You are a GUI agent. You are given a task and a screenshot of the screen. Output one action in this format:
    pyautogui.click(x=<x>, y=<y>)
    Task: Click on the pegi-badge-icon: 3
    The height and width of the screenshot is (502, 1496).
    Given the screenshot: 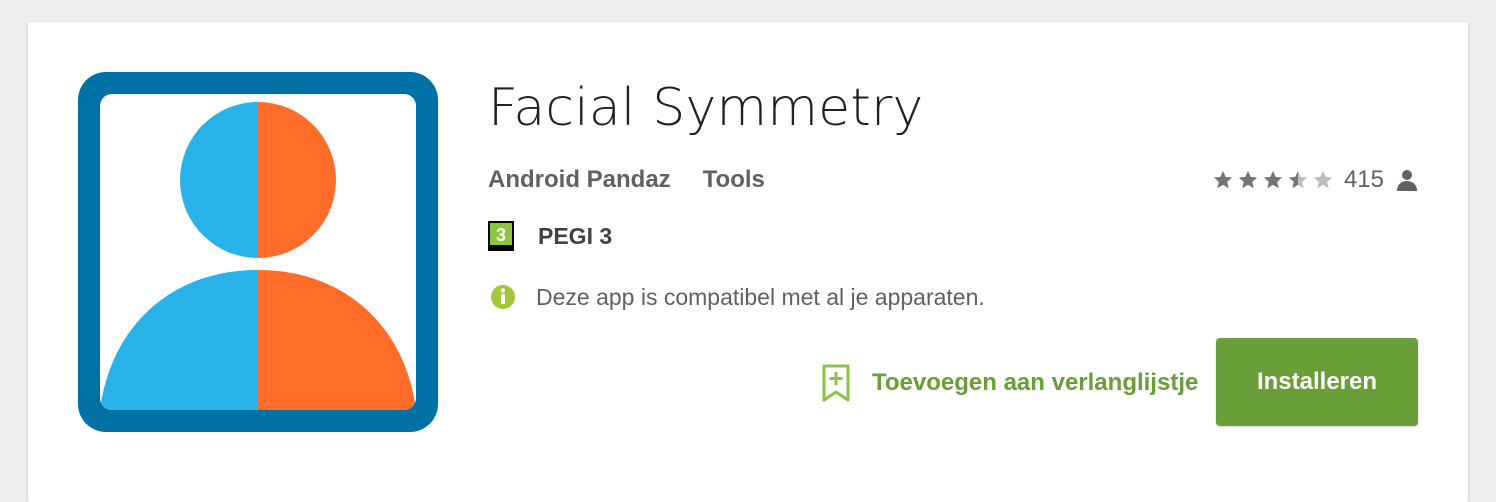 What is the action you would take?
    pyautogui.click(x=501, y=236)
    